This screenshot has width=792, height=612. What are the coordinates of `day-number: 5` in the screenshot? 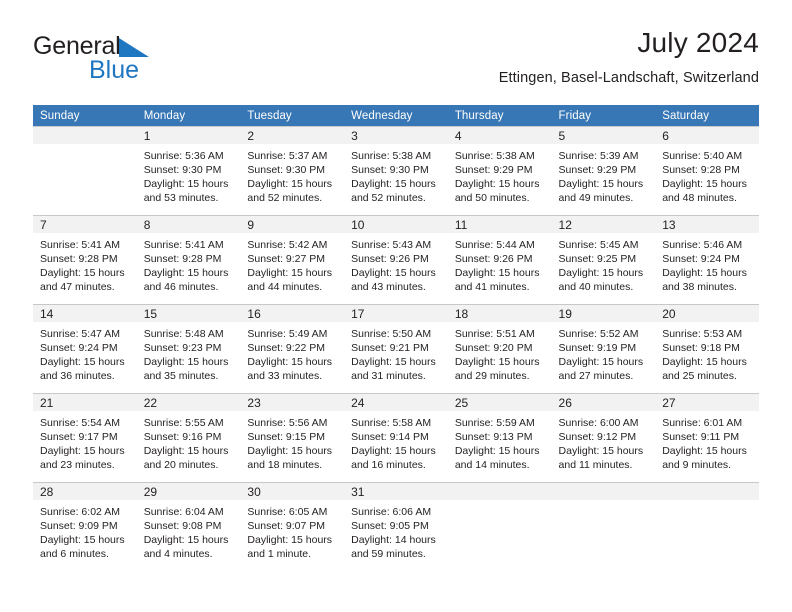 It's located at (603, 135).